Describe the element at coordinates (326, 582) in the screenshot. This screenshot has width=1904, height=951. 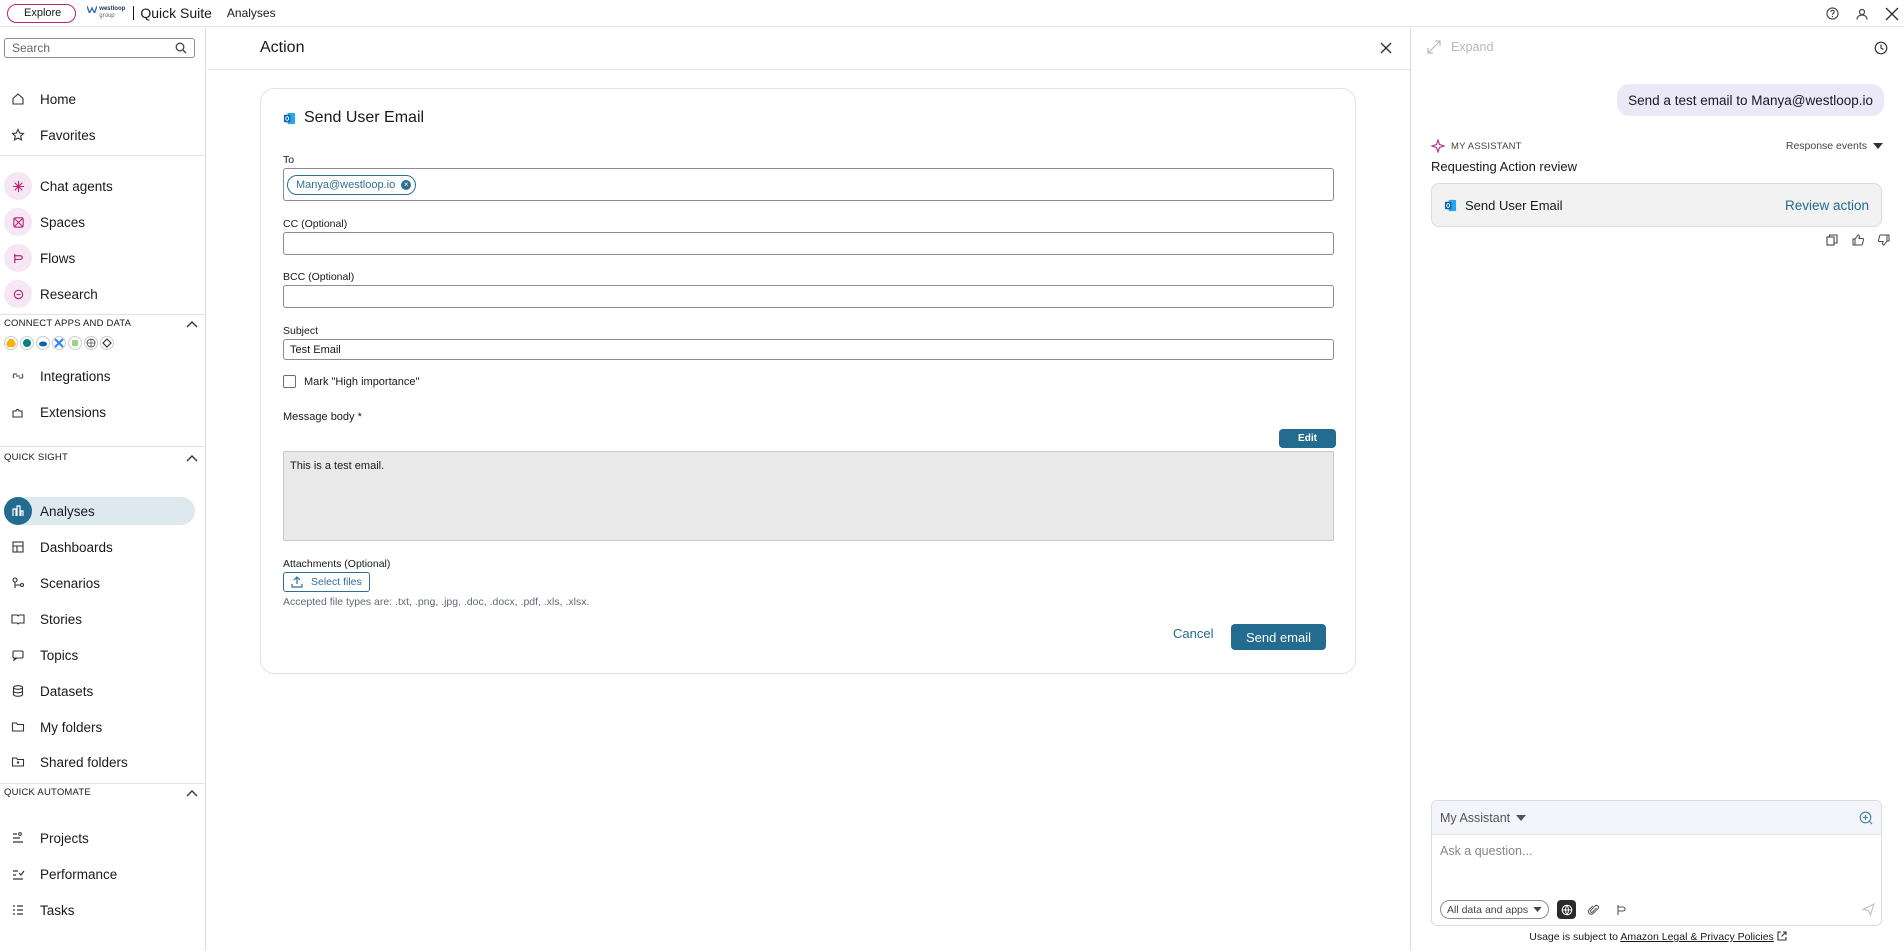
I see `select-files-button: Select files` at that location.